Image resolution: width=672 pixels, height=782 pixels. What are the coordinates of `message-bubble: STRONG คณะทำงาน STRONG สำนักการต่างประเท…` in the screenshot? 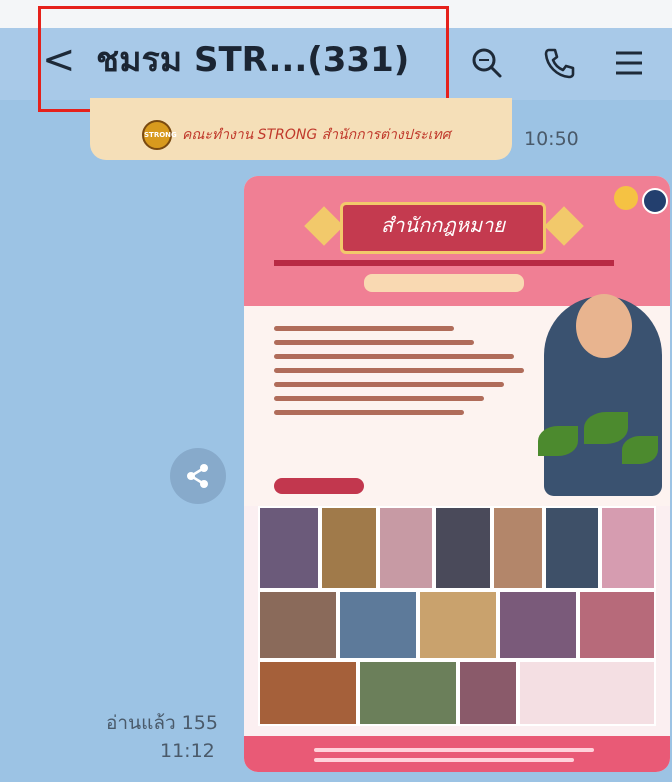 It's located at (301, 129).